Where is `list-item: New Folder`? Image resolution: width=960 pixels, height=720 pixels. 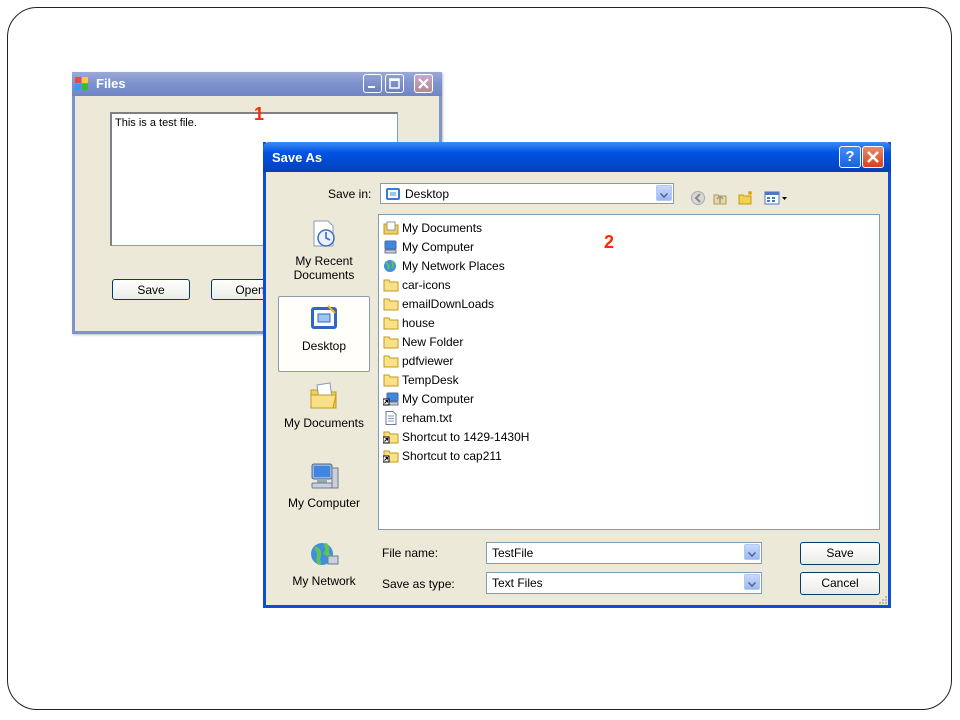 list-item: New Folder is located at coordinates (423, 342).